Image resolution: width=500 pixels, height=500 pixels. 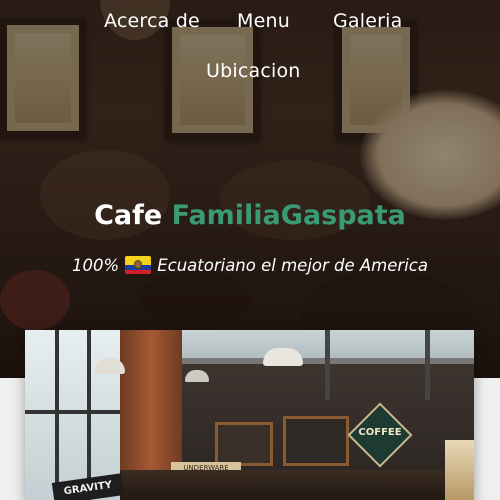 What do you see at coordinates (380, 432) in the screenshot?
I see `coffee-sign: COFFEE` at bounding box center [380, 432].